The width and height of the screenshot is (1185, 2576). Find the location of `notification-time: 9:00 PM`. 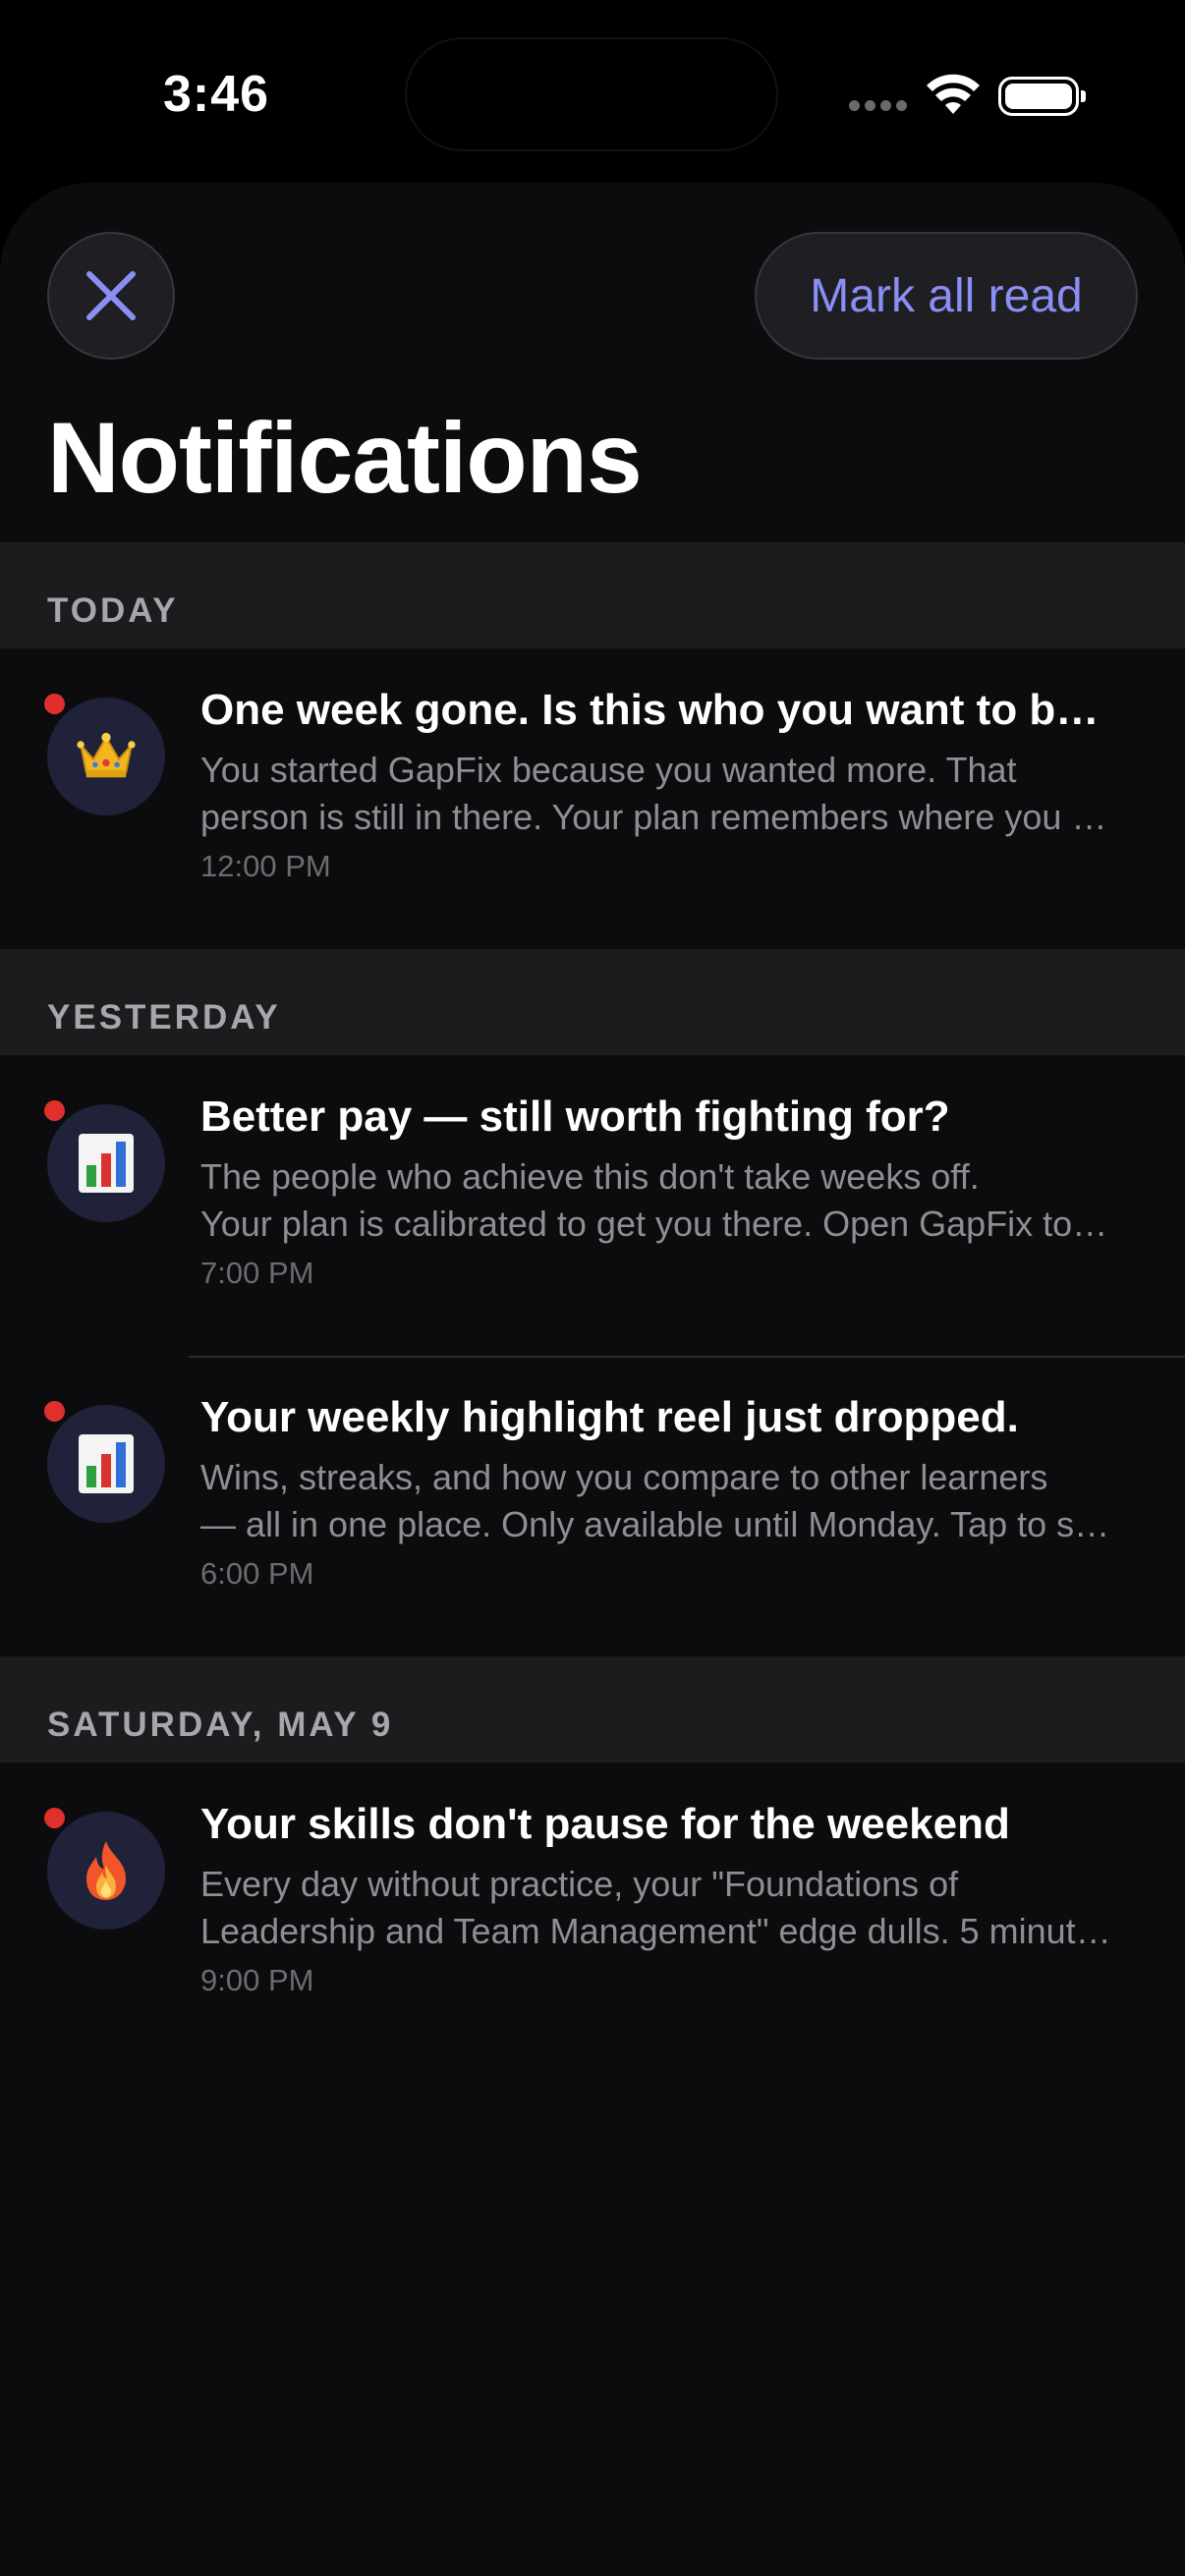

notification-time: 9:00 PM is located at coordinates (257, 1980).